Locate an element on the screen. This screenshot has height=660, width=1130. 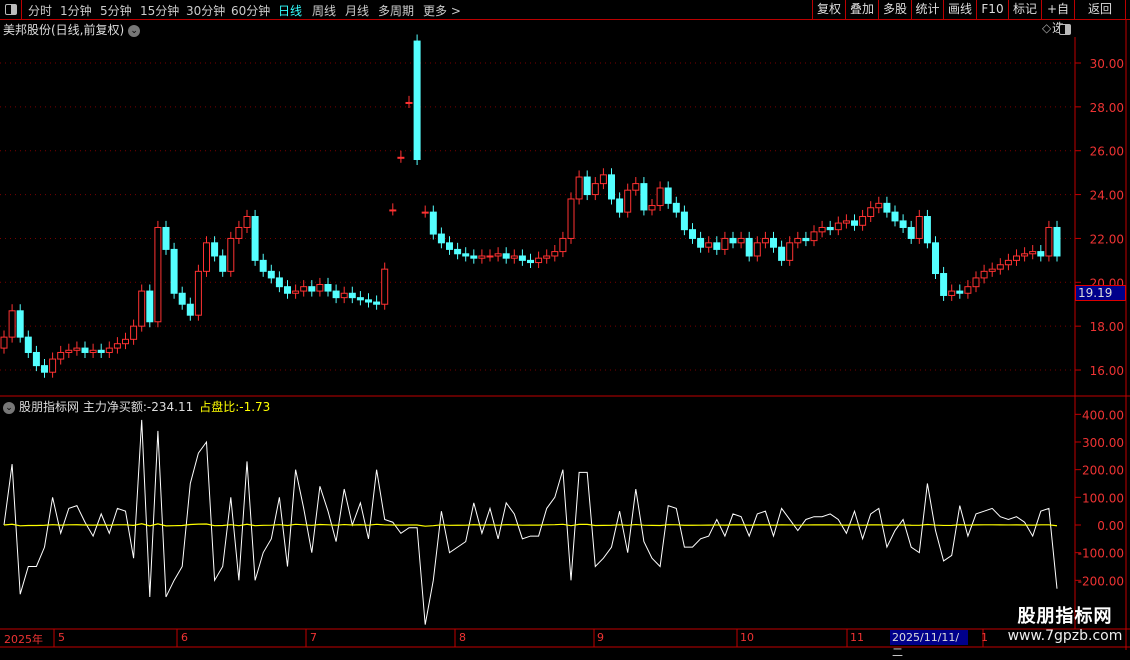
month-label: 5 is located at coordinates (61, 637).